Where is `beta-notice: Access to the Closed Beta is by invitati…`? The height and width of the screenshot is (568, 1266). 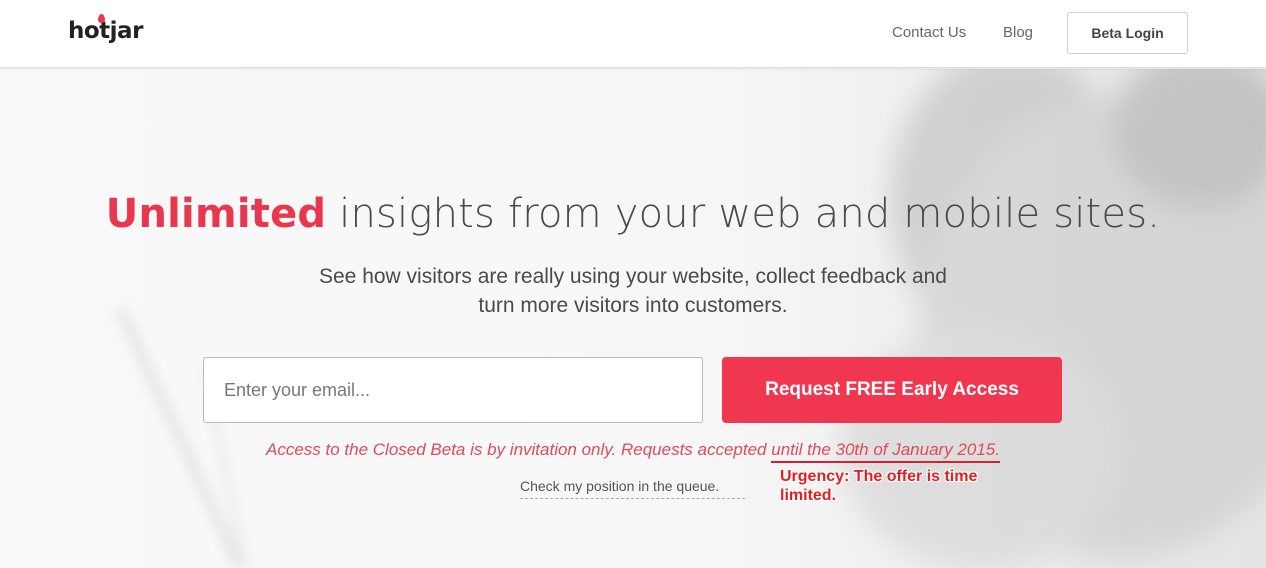 beta-notice: Access to the Closed Beta is by invitati… is located at coordinates (633, 451).